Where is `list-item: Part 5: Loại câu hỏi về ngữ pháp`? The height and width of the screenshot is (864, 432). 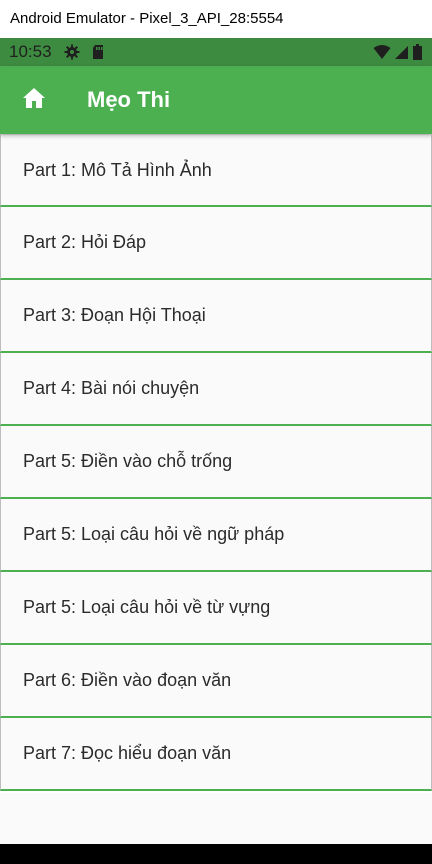
list-item: Part 5: Loại câu hỏi về ngữ pháp is located at coordinates (216, 535).